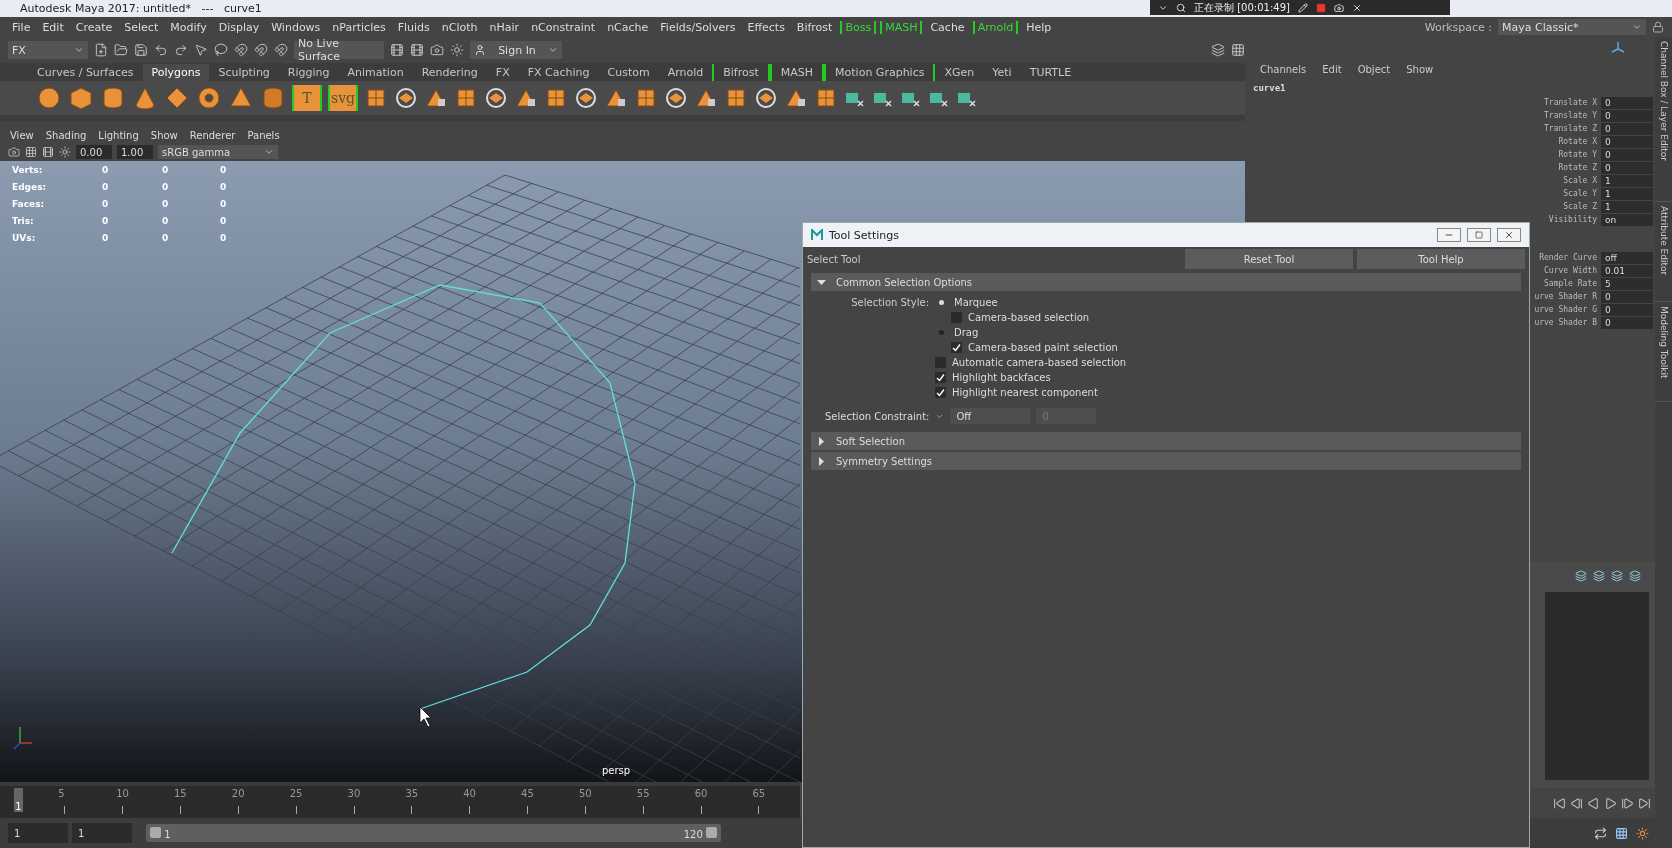 This screenshot has width=1672, height=848. I want to click on shelf-tab: Custom, so click(628, 72).